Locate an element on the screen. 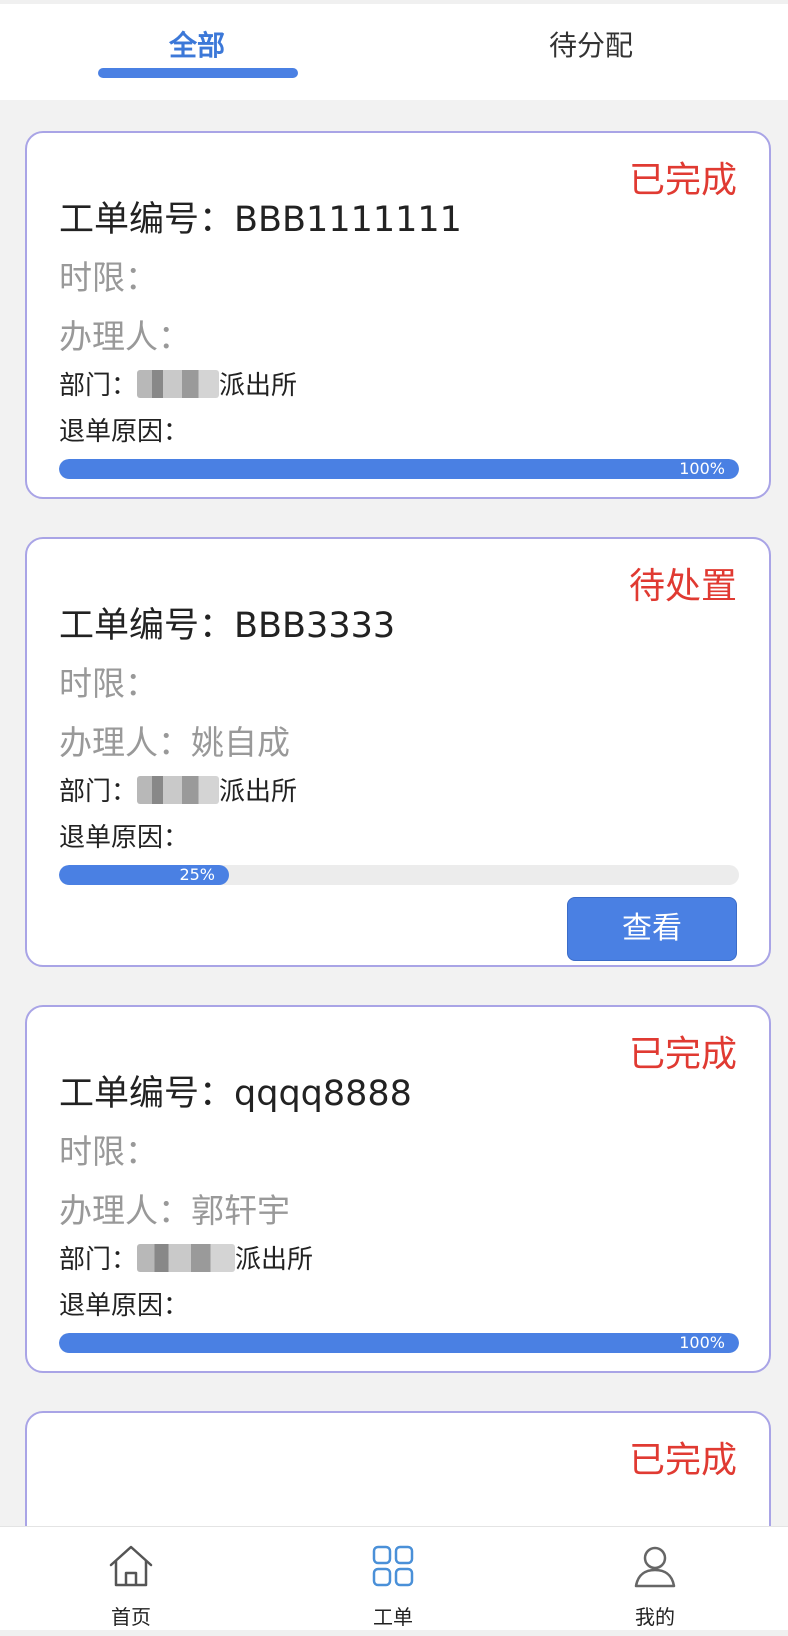 The height and width of the screenshot is (1636, 788). nav-mine: 我的 is located at coordinates (655, 1581).